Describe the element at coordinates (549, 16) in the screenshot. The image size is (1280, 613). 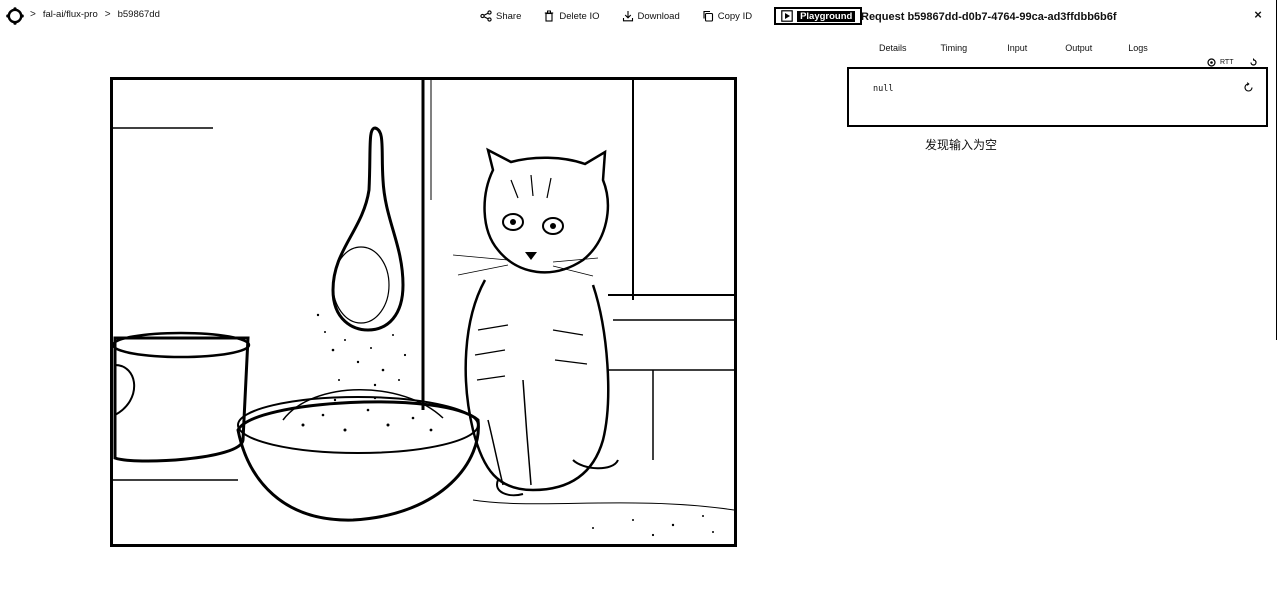
I see `trash-icon` at that location.